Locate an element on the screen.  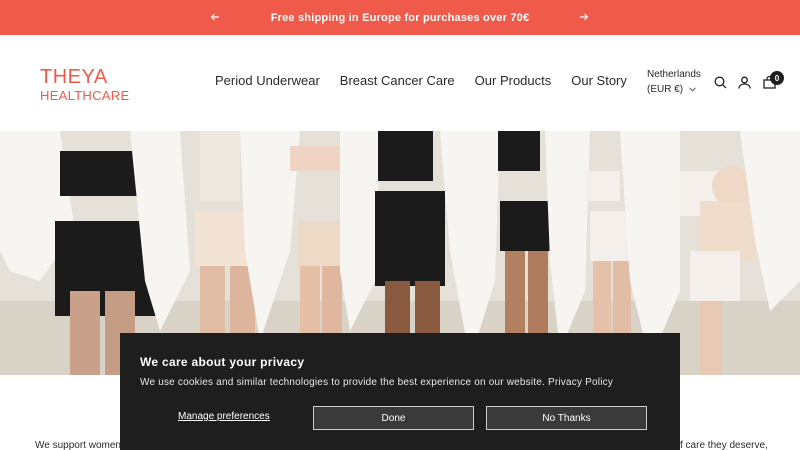
arrow-right-icon is located at coordinates (584, 17).